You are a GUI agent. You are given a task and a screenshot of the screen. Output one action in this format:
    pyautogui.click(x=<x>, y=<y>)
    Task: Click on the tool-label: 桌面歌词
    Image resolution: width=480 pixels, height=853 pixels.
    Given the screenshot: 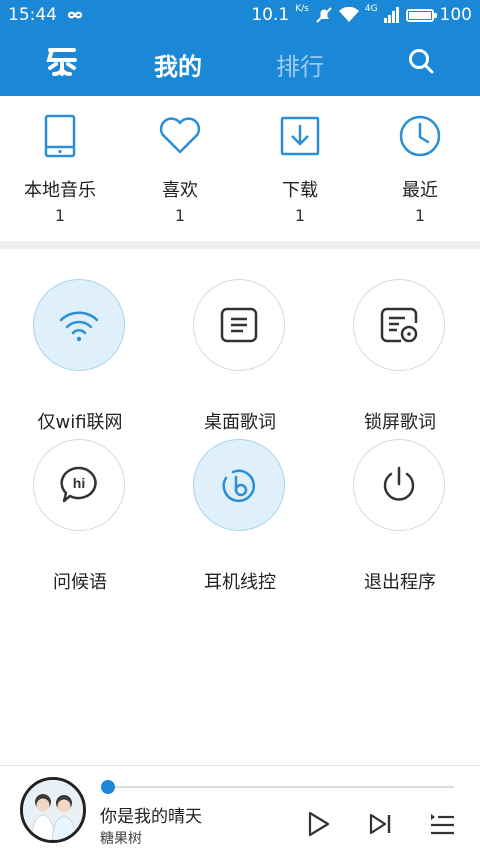 What is the action you would take?
    pyautogui.click(x=240, y=422)
    